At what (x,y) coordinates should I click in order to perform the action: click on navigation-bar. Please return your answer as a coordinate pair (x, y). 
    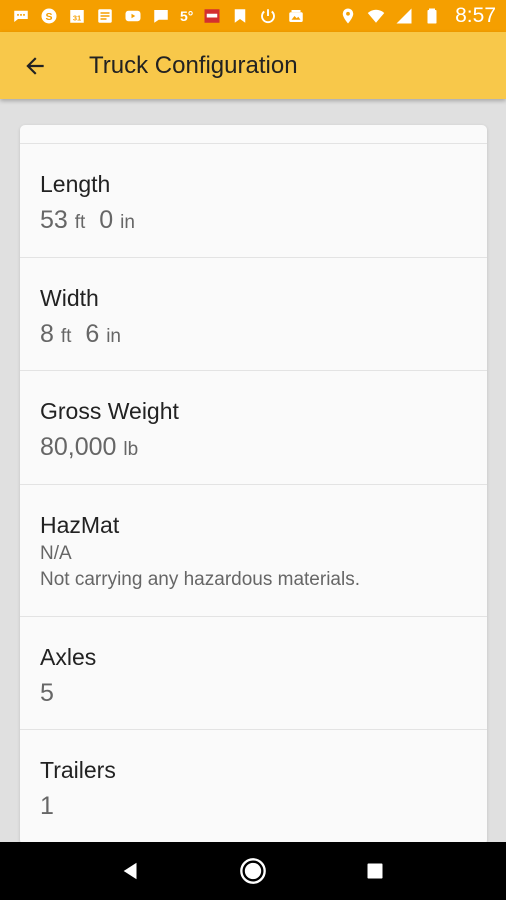
    Looking at the image, I should click on (253, 871).